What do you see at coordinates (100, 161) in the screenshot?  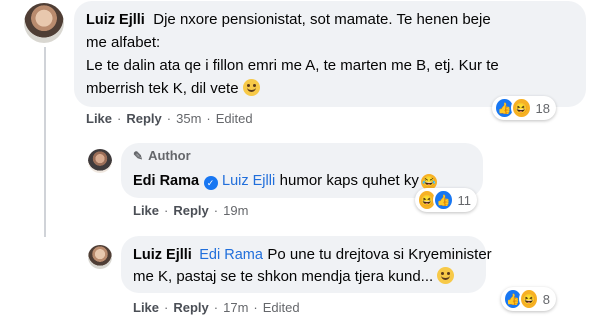 I see `avatar-edi-rama` at bounding box center [100, 161].